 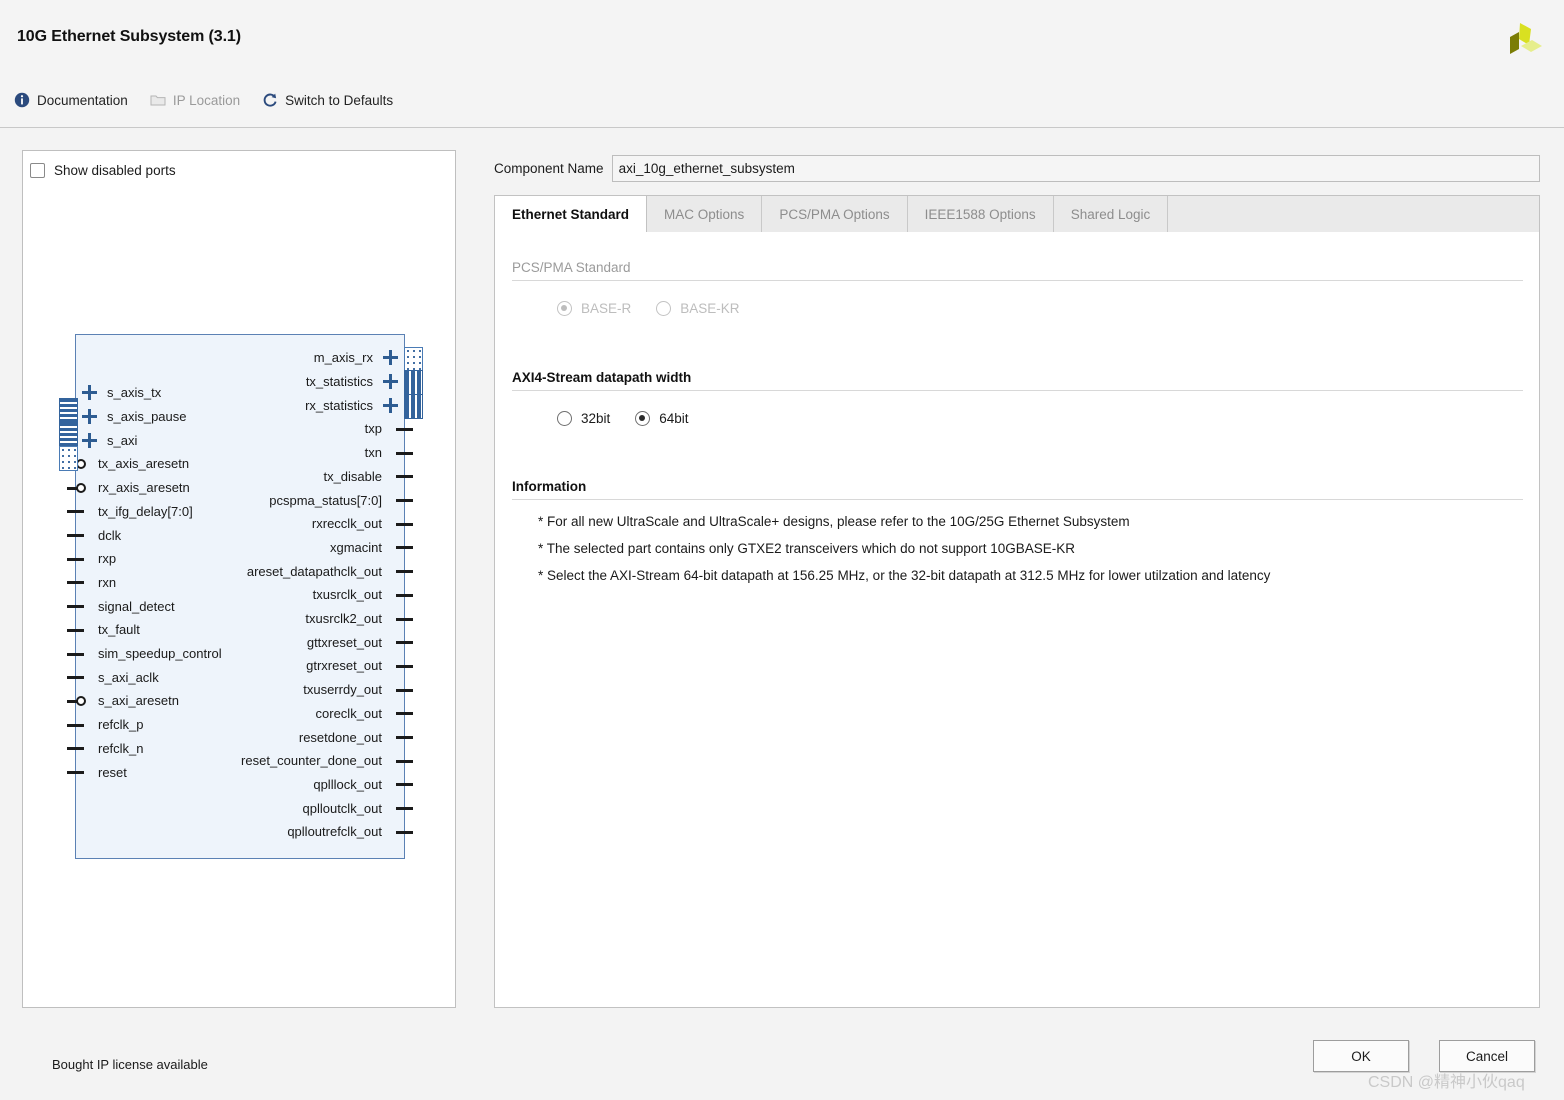 I want to click on ip-location-button: IP Location, so click(x=195, y=100).